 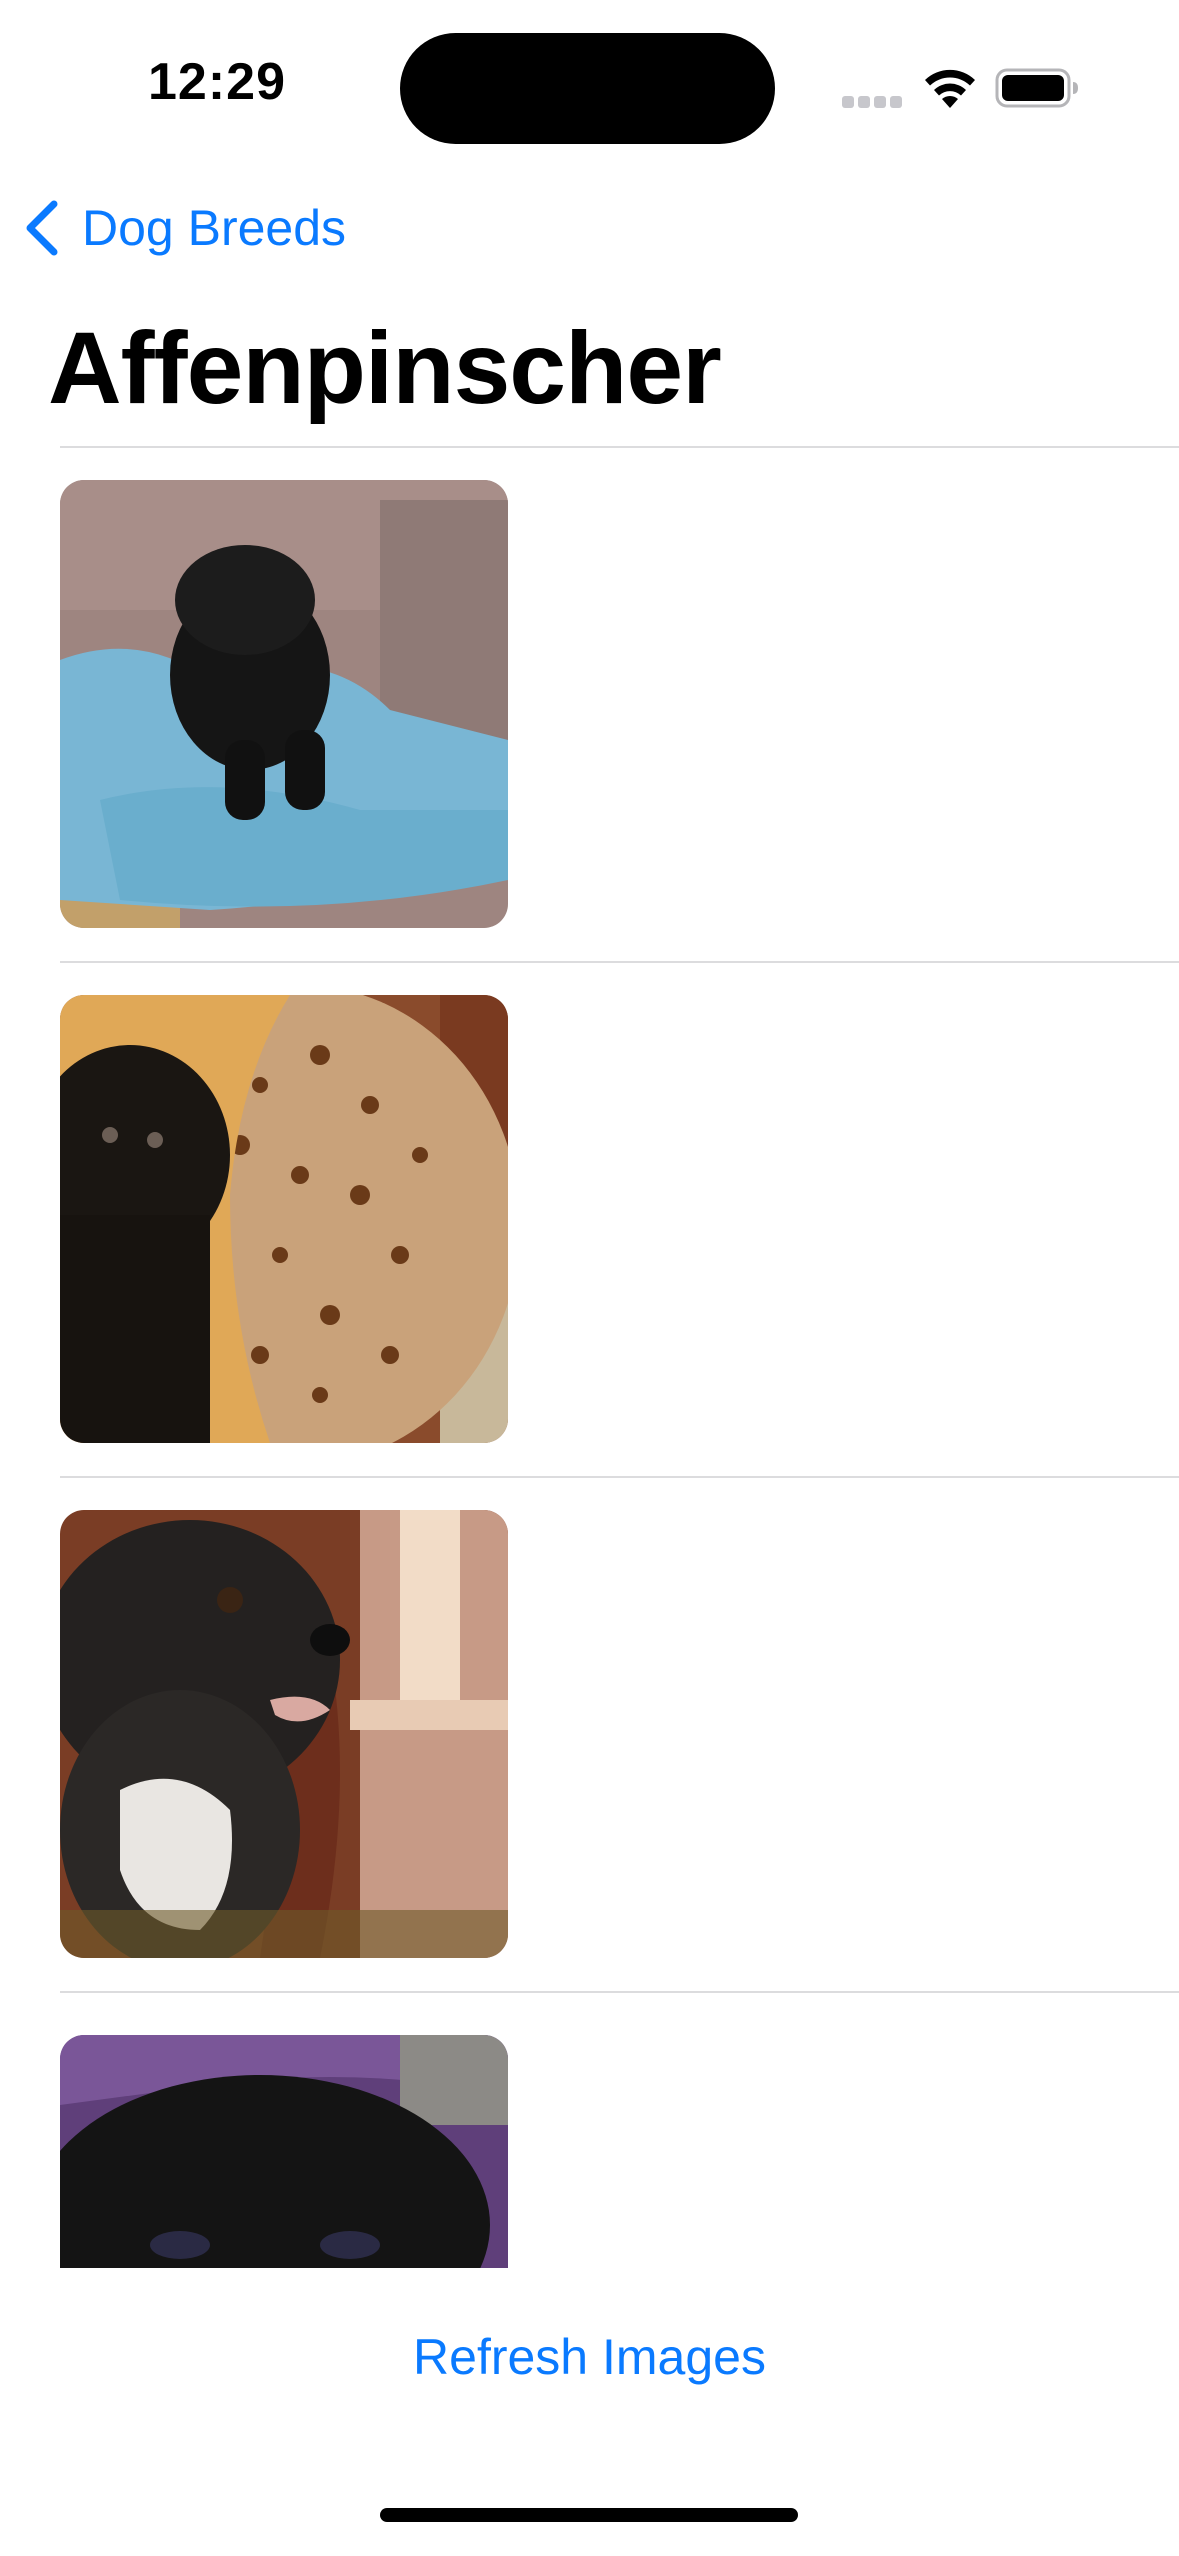 I want to click on refresh-images-button: Refresh Images, so click(x=589, y=2357).